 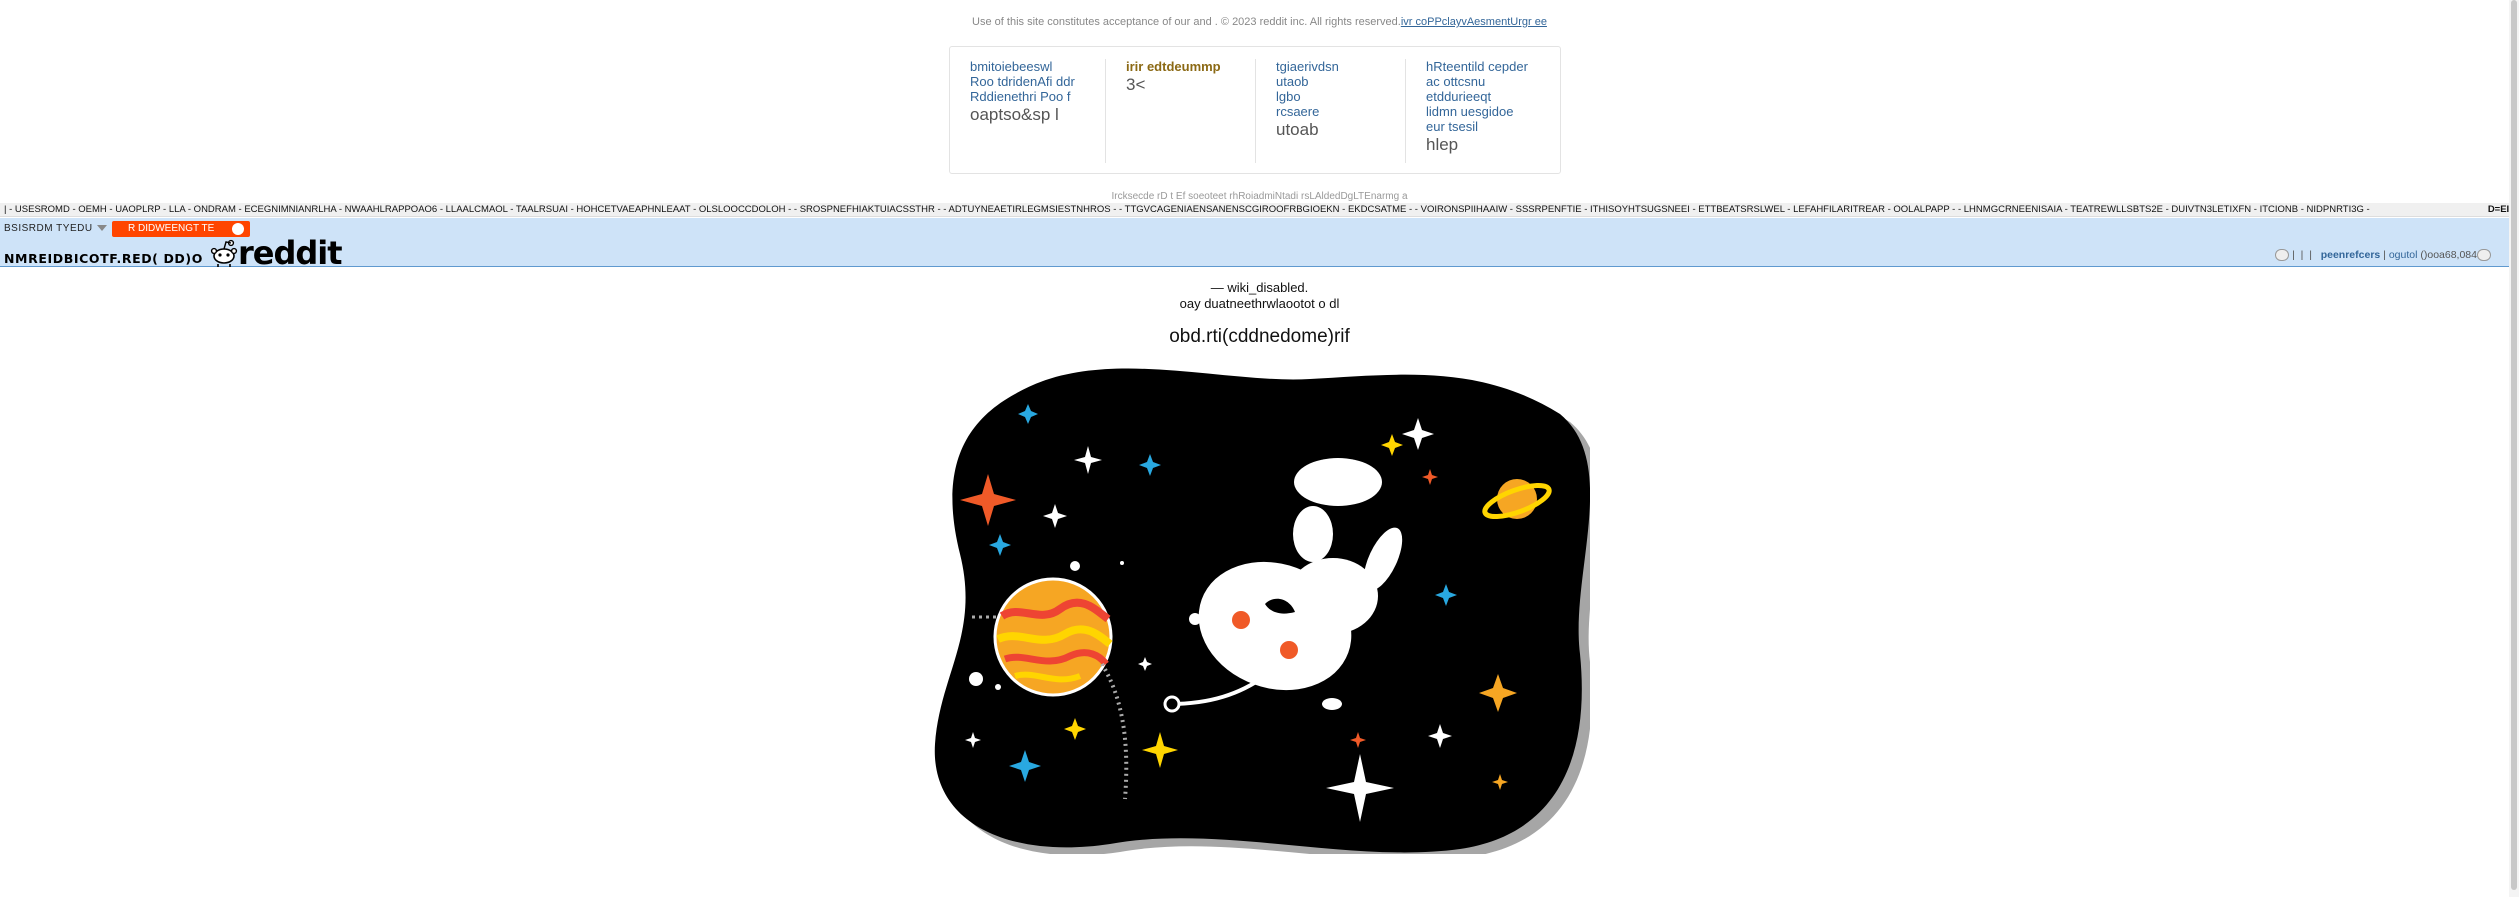 What do you see at coordinates (171, 228) in the screenshot?
I see `redesign-button-label: R DIDWEENGT TE` at bounding box center [171, 228].